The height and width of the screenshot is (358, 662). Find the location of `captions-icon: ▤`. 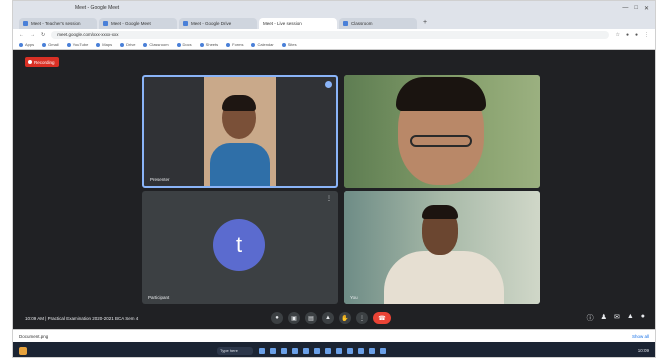

captions-icon: ▤ is located at coordinates (311, 318).